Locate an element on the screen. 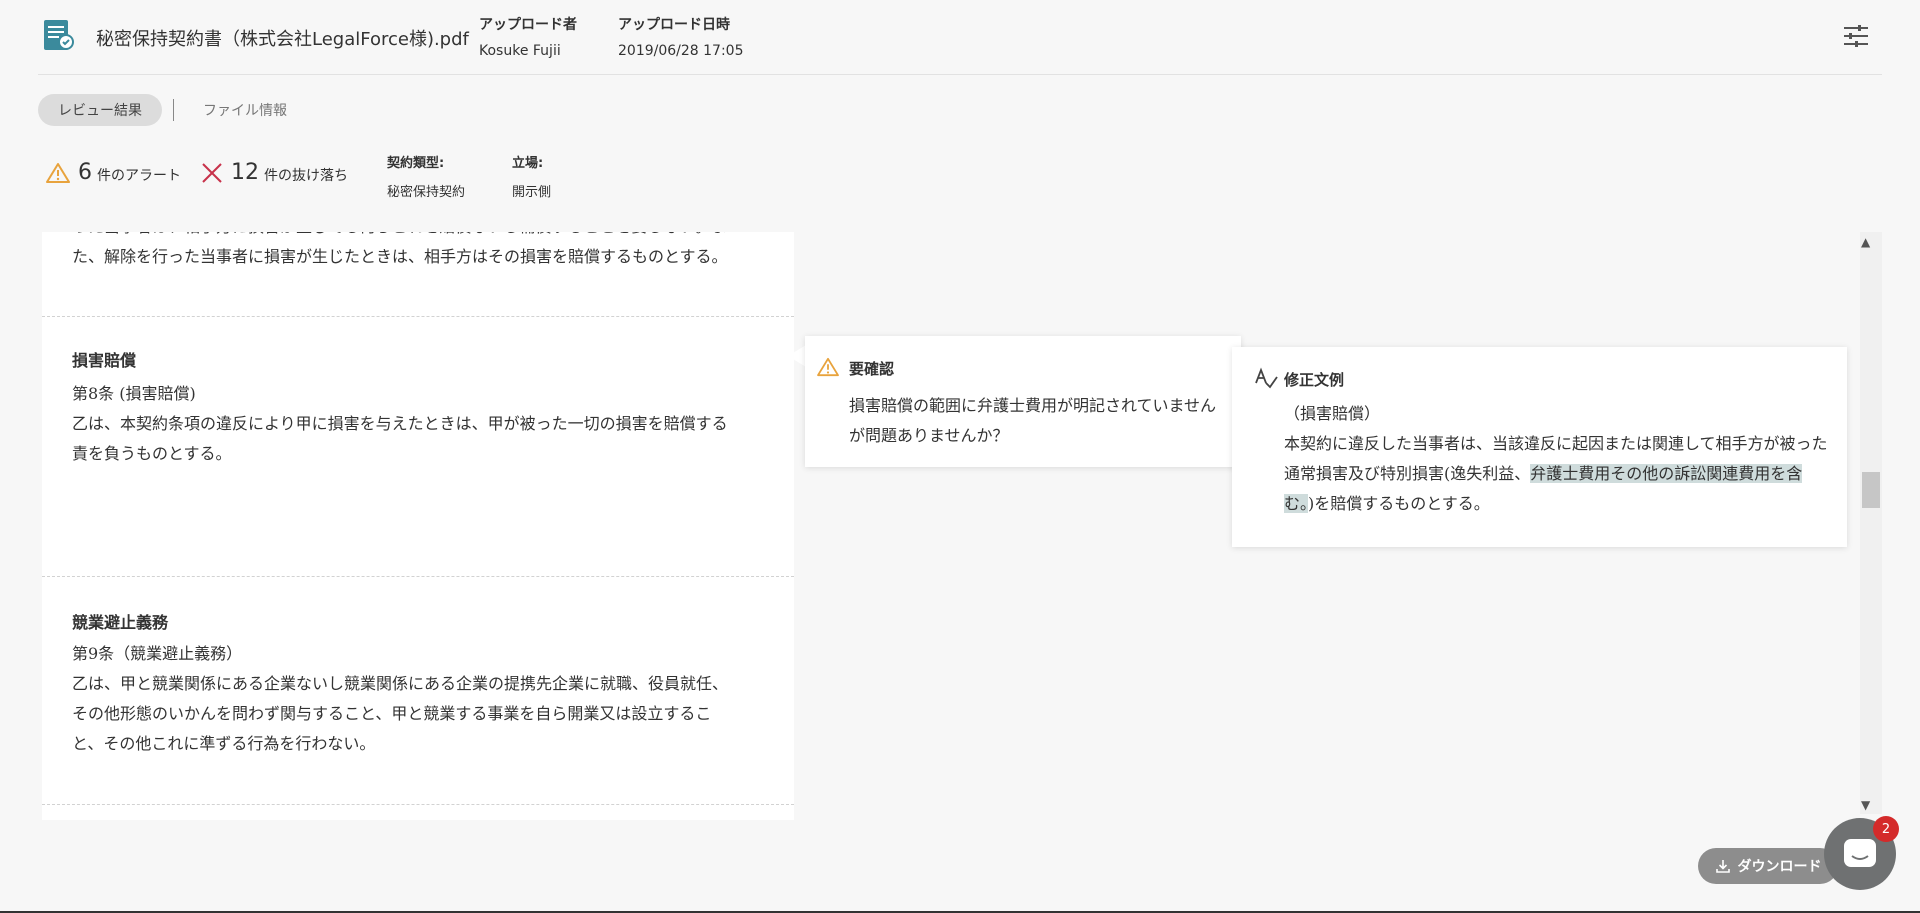  alert-card: 要確認 損害賠償の範囲に弁護士費用が明記されていませんが問題ありませんか？ is located at coordinates (1023, 401).